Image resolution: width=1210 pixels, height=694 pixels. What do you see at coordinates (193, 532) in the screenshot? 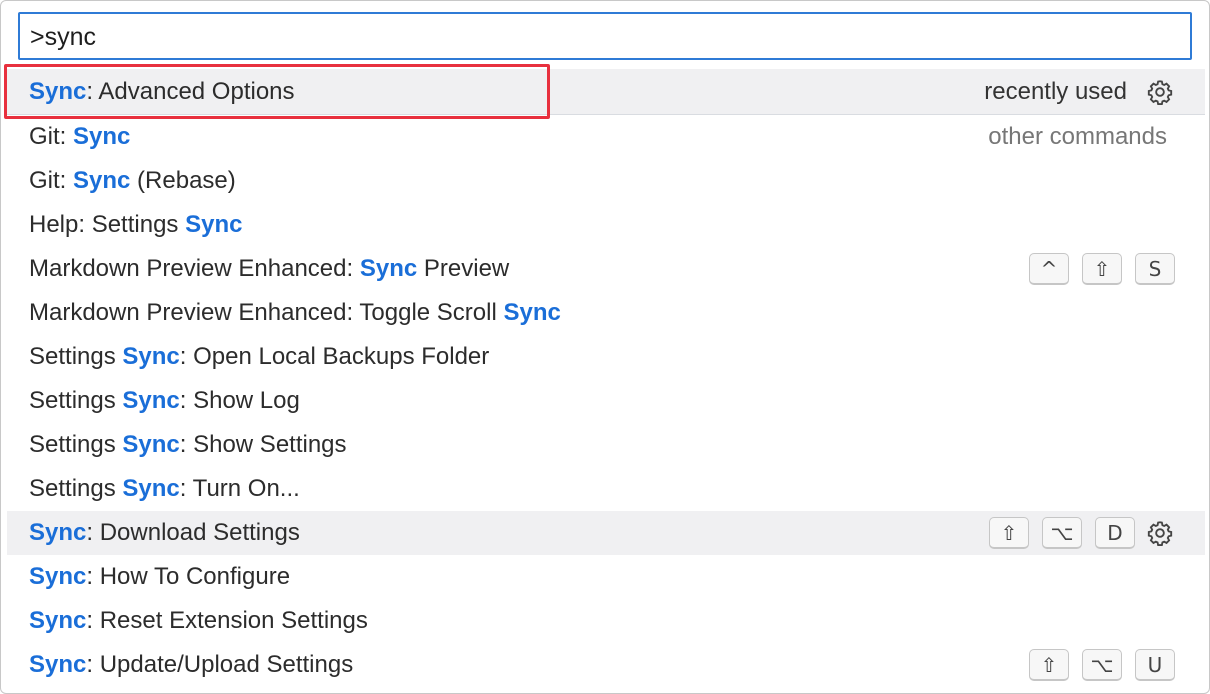
I see `label-text: : Download Settings` at bounding box center [193, 532].